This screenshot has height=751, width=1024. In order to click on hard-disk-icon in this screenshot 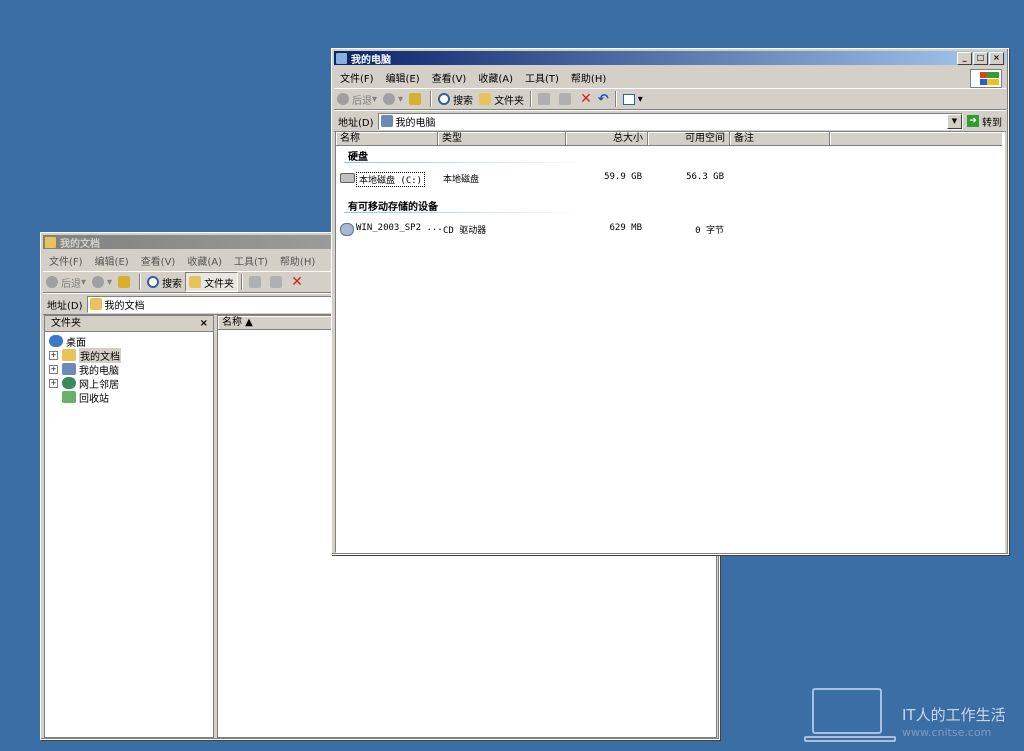, I will do `click(347, 178)`.